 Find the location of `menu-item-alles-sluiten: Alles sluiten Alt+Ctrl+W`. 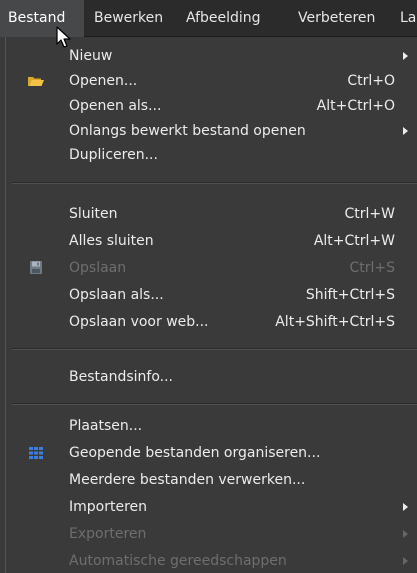

menu-item-alles-sluiten: Alles sluiten Alt+Ctrl+W is located at coordinates (211, 241).